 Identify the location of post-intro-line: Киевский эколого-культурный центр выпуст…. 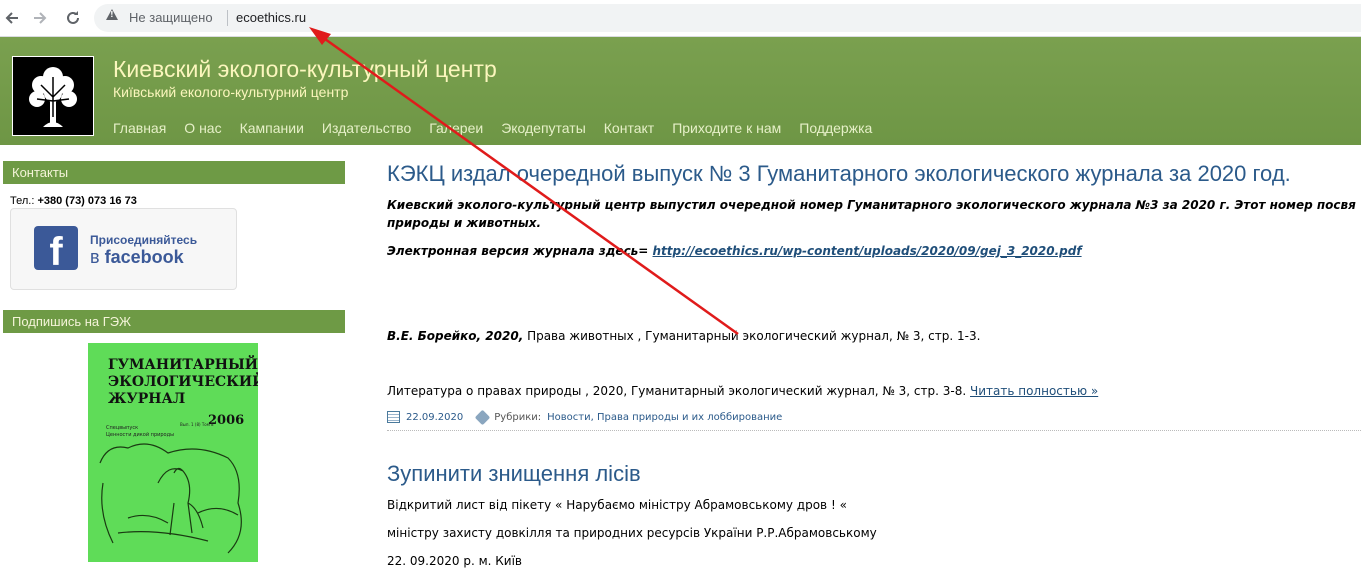
(871, 205).